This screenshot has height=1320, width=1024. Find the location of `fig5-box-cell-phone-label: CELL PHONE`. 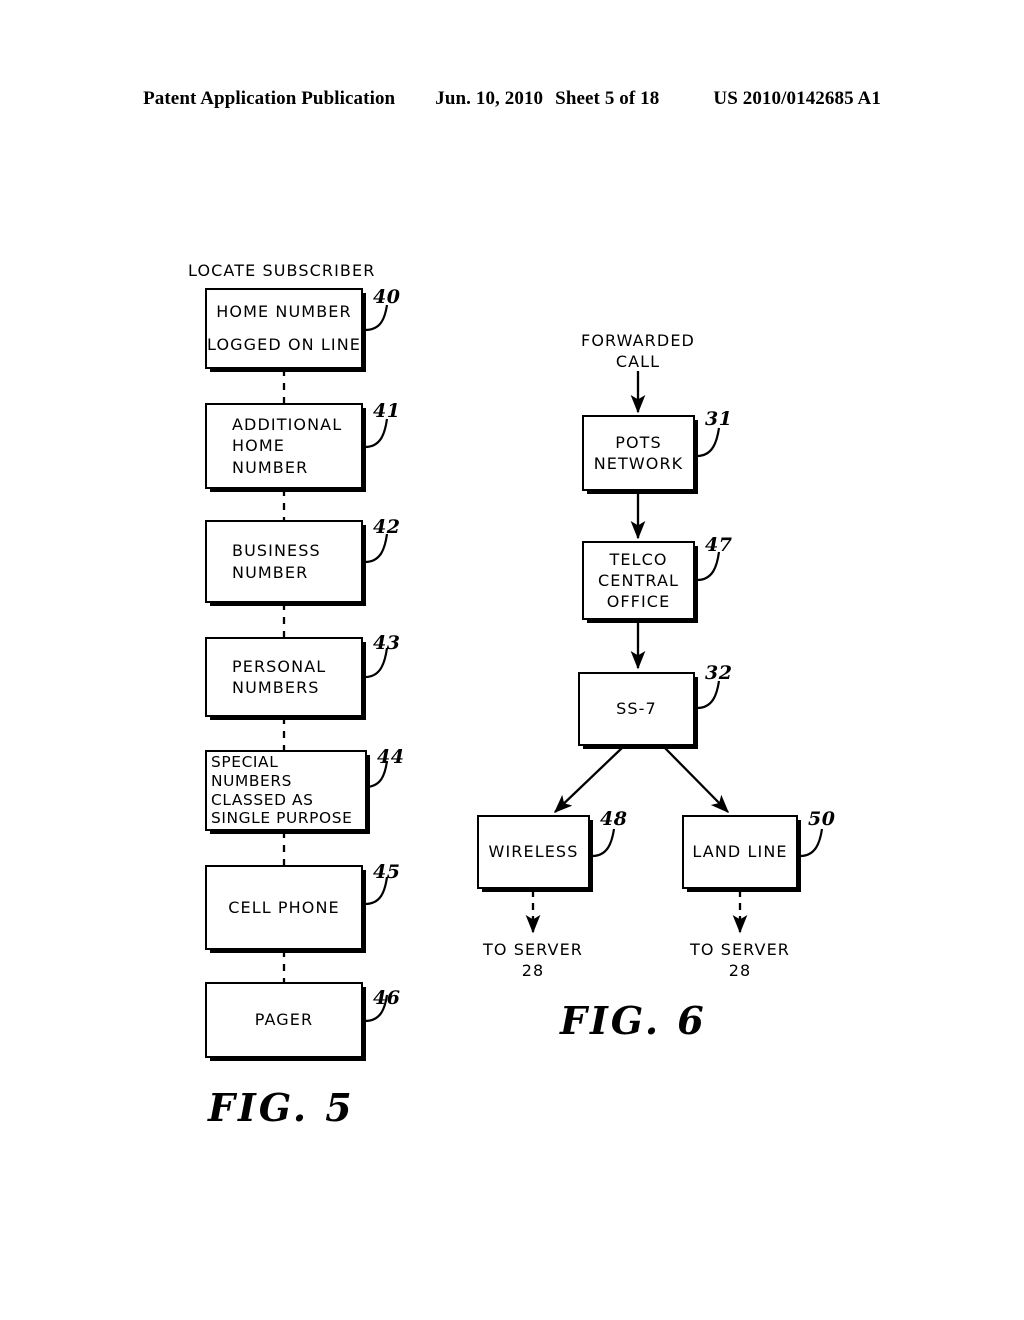

fig5-box-cell-phone-label: CELL PHONE is located at coordinates (284, 907).